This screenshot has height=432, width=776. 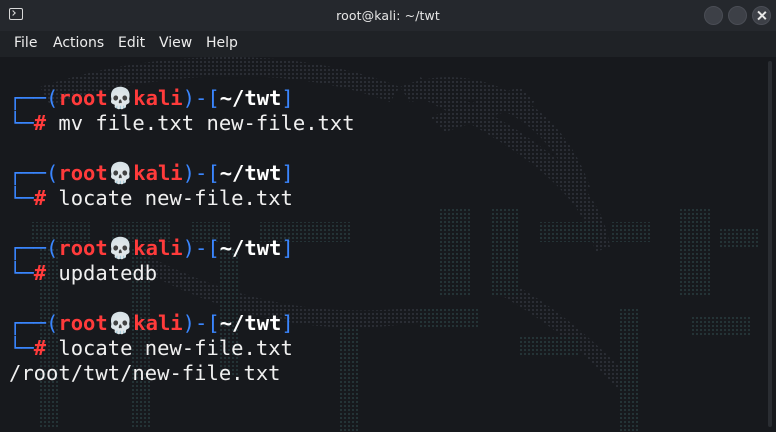 What do you see at coordinates (78, 43) in the screenshot?
I see `menu-actions: Actions` at bounding box center [78, 43].